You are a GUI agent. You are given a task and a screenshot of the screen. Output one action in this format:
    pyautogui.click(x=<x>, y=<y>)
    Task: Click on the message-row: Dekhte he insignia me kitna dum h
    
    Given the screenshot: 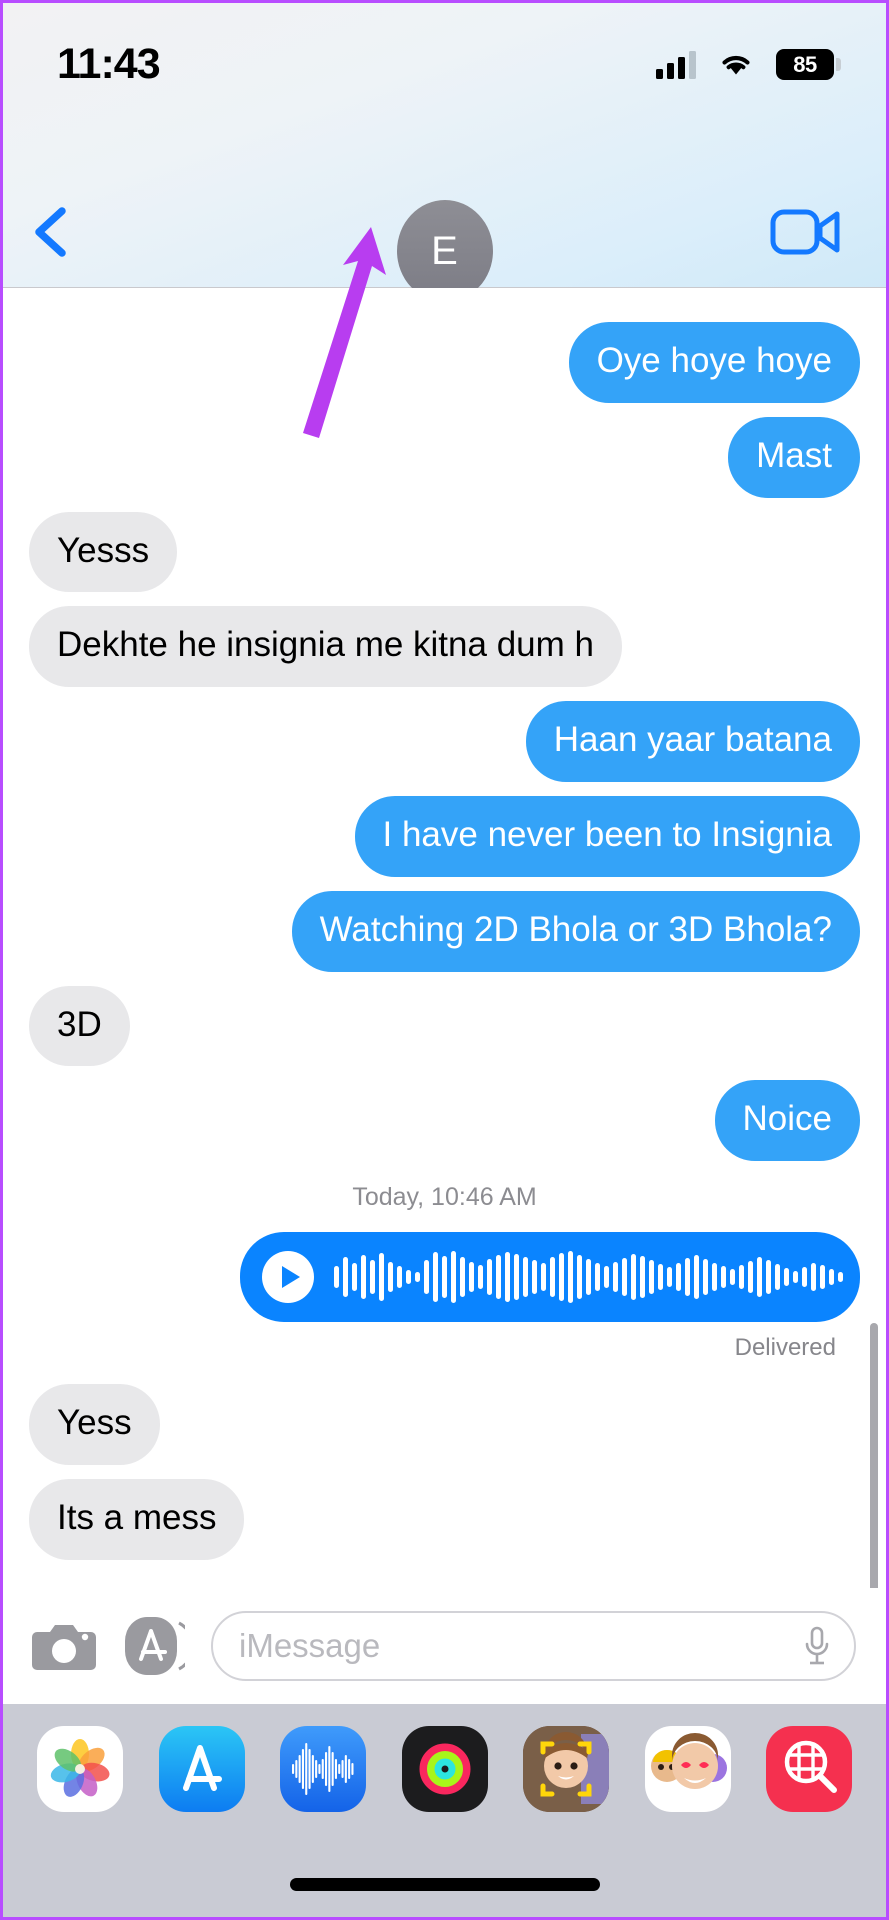 What is the action you would take?
    pyautogui.click(x=437, y=647)
    